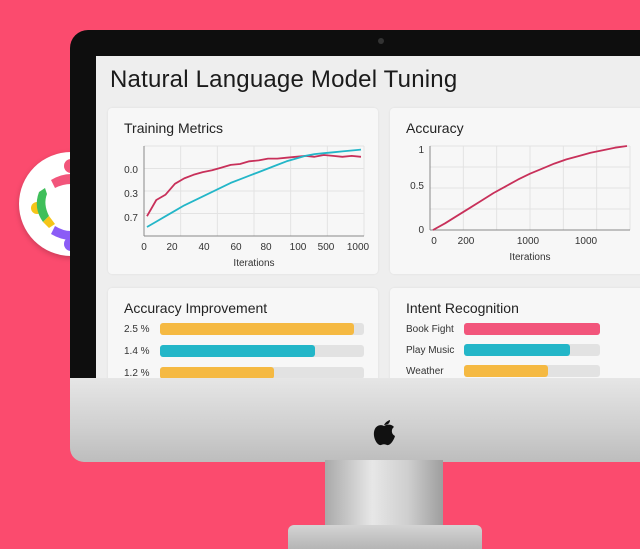  Describe the element at coordinates (266, 247) in the screenshot. I see `x-tick-label: 80` at that location.